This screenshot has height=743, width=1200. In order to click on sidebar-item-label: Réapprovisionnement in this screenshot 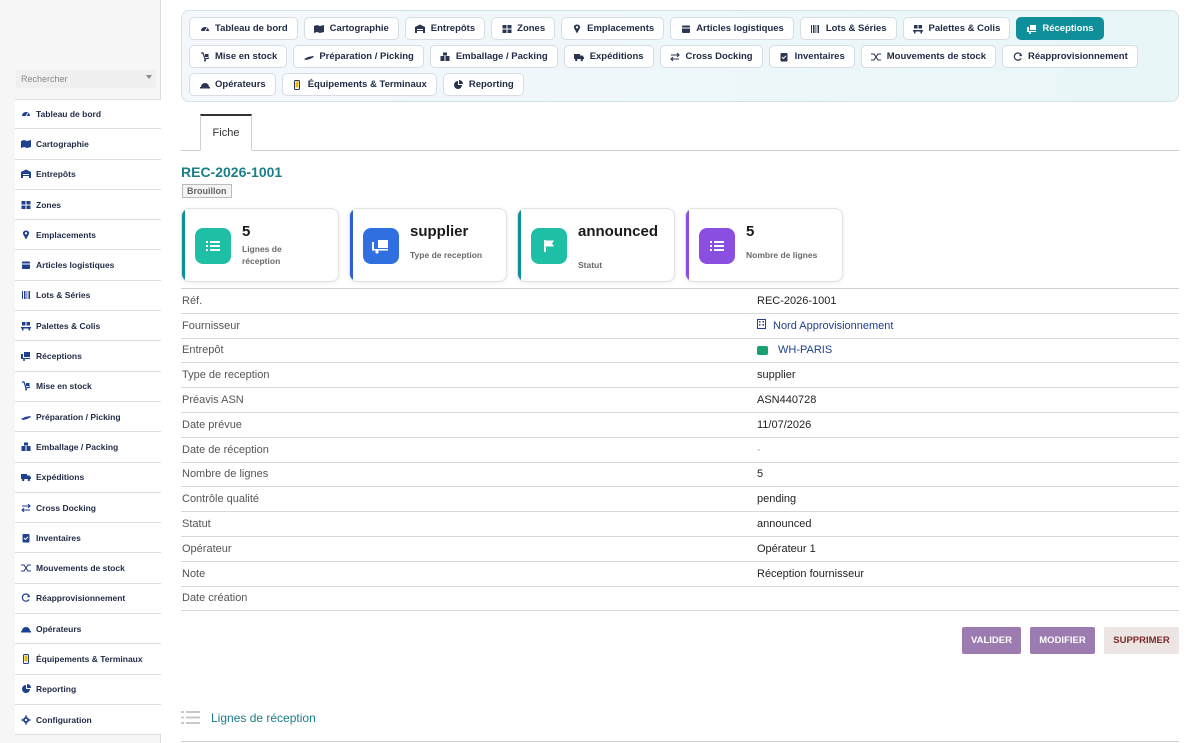, I will do `click(81, 598)`.